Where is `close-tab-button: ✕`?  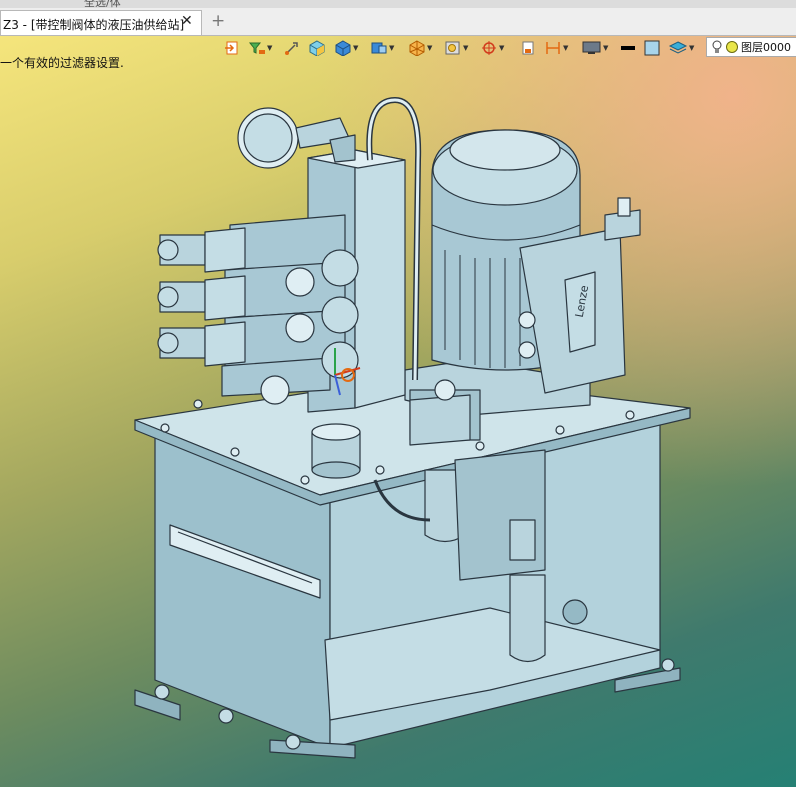 close-tab-button: ✕ is located at coordinates (187, 21).